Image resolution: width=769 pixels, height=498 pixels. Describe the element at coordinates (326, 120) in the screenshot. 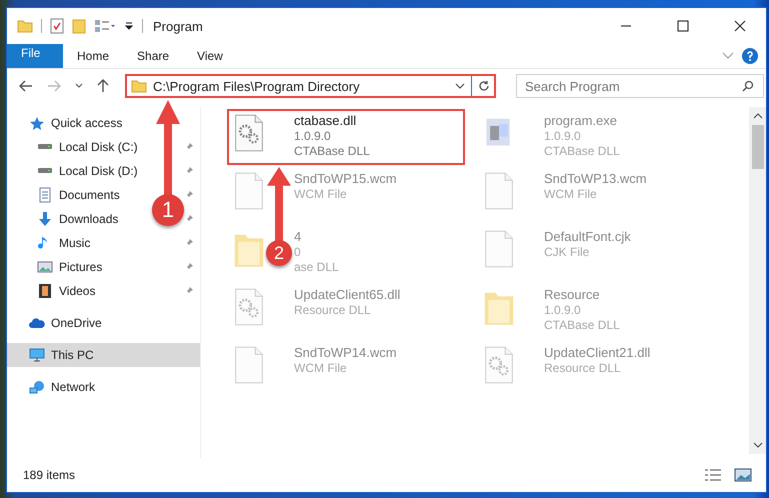

I see `file-name: ctabase.dll` at that location.